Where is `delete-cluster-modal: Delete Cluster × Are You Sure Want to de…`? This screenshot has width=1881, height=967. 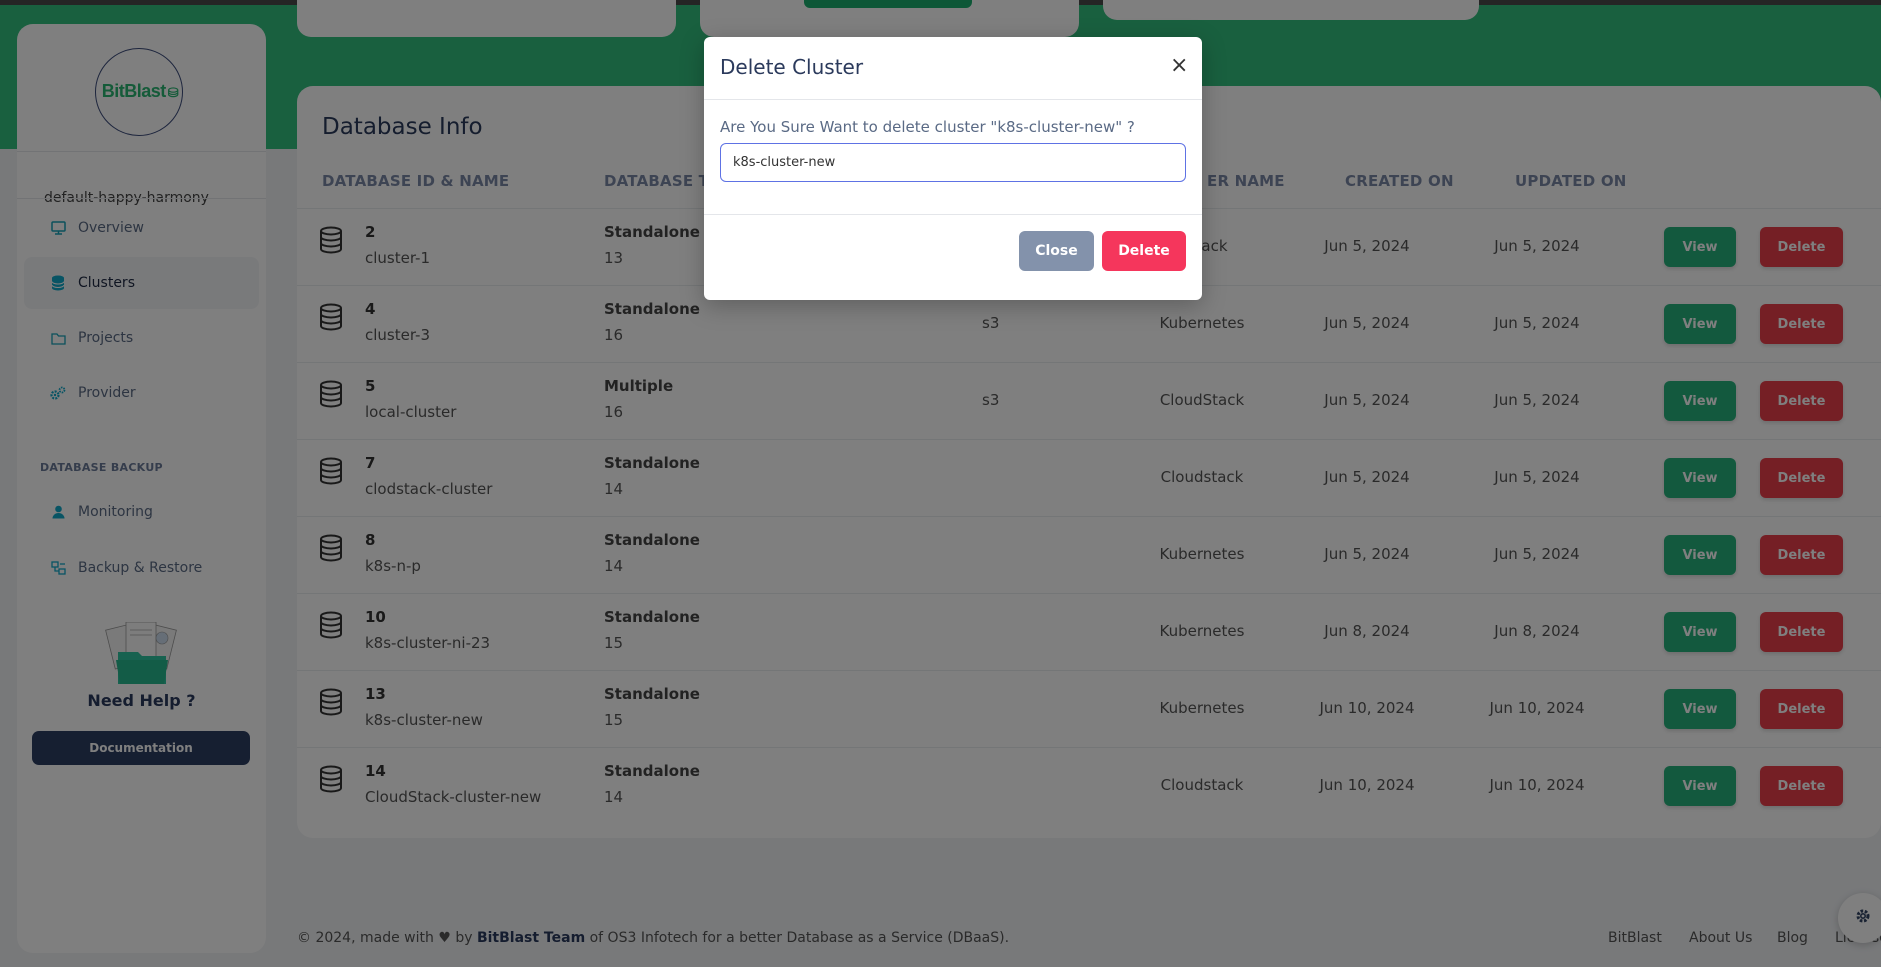
delete-cluster-modal: Delete Cluster × Are You Sure Want to de… is located at coordinates (953, 168).